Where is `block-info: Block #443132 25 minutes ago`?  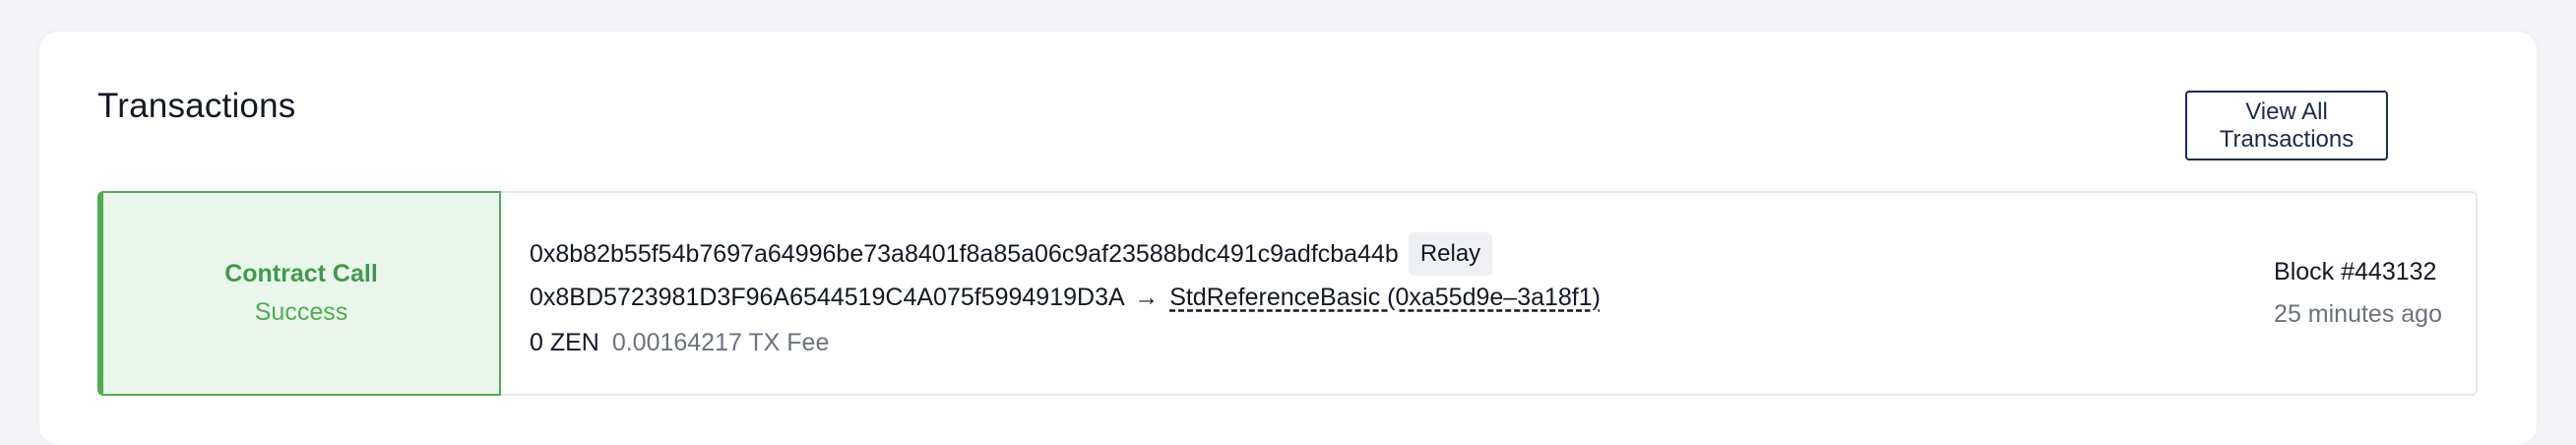
block-info: Block #443132 25 minutes ago is located at coordinates (2358, 293).